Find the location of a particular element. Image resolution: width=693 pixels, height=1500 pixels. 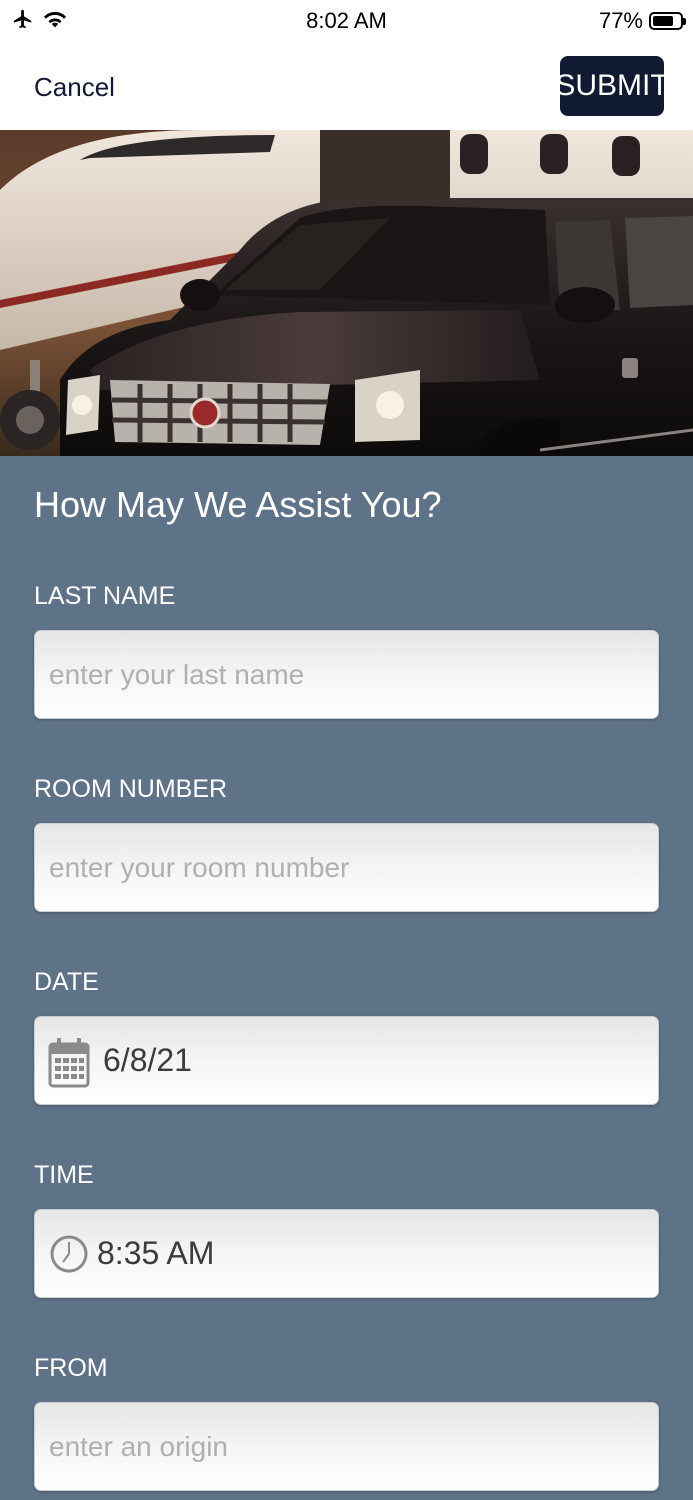

battery-level is located at coordinates (663, 21).